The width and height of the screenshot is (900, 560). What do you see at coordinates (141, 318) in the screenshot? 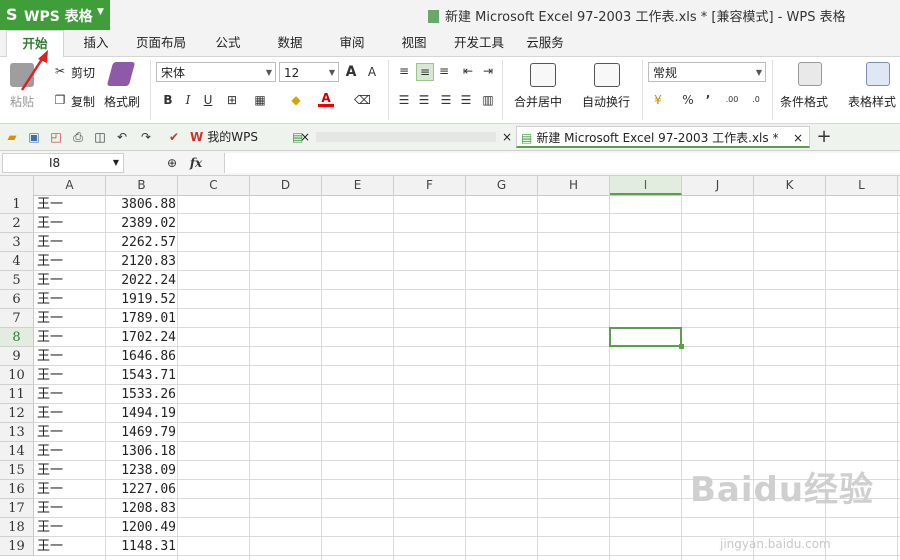
I see `cell-b: 1789.01` at bounding box center [141, 318].